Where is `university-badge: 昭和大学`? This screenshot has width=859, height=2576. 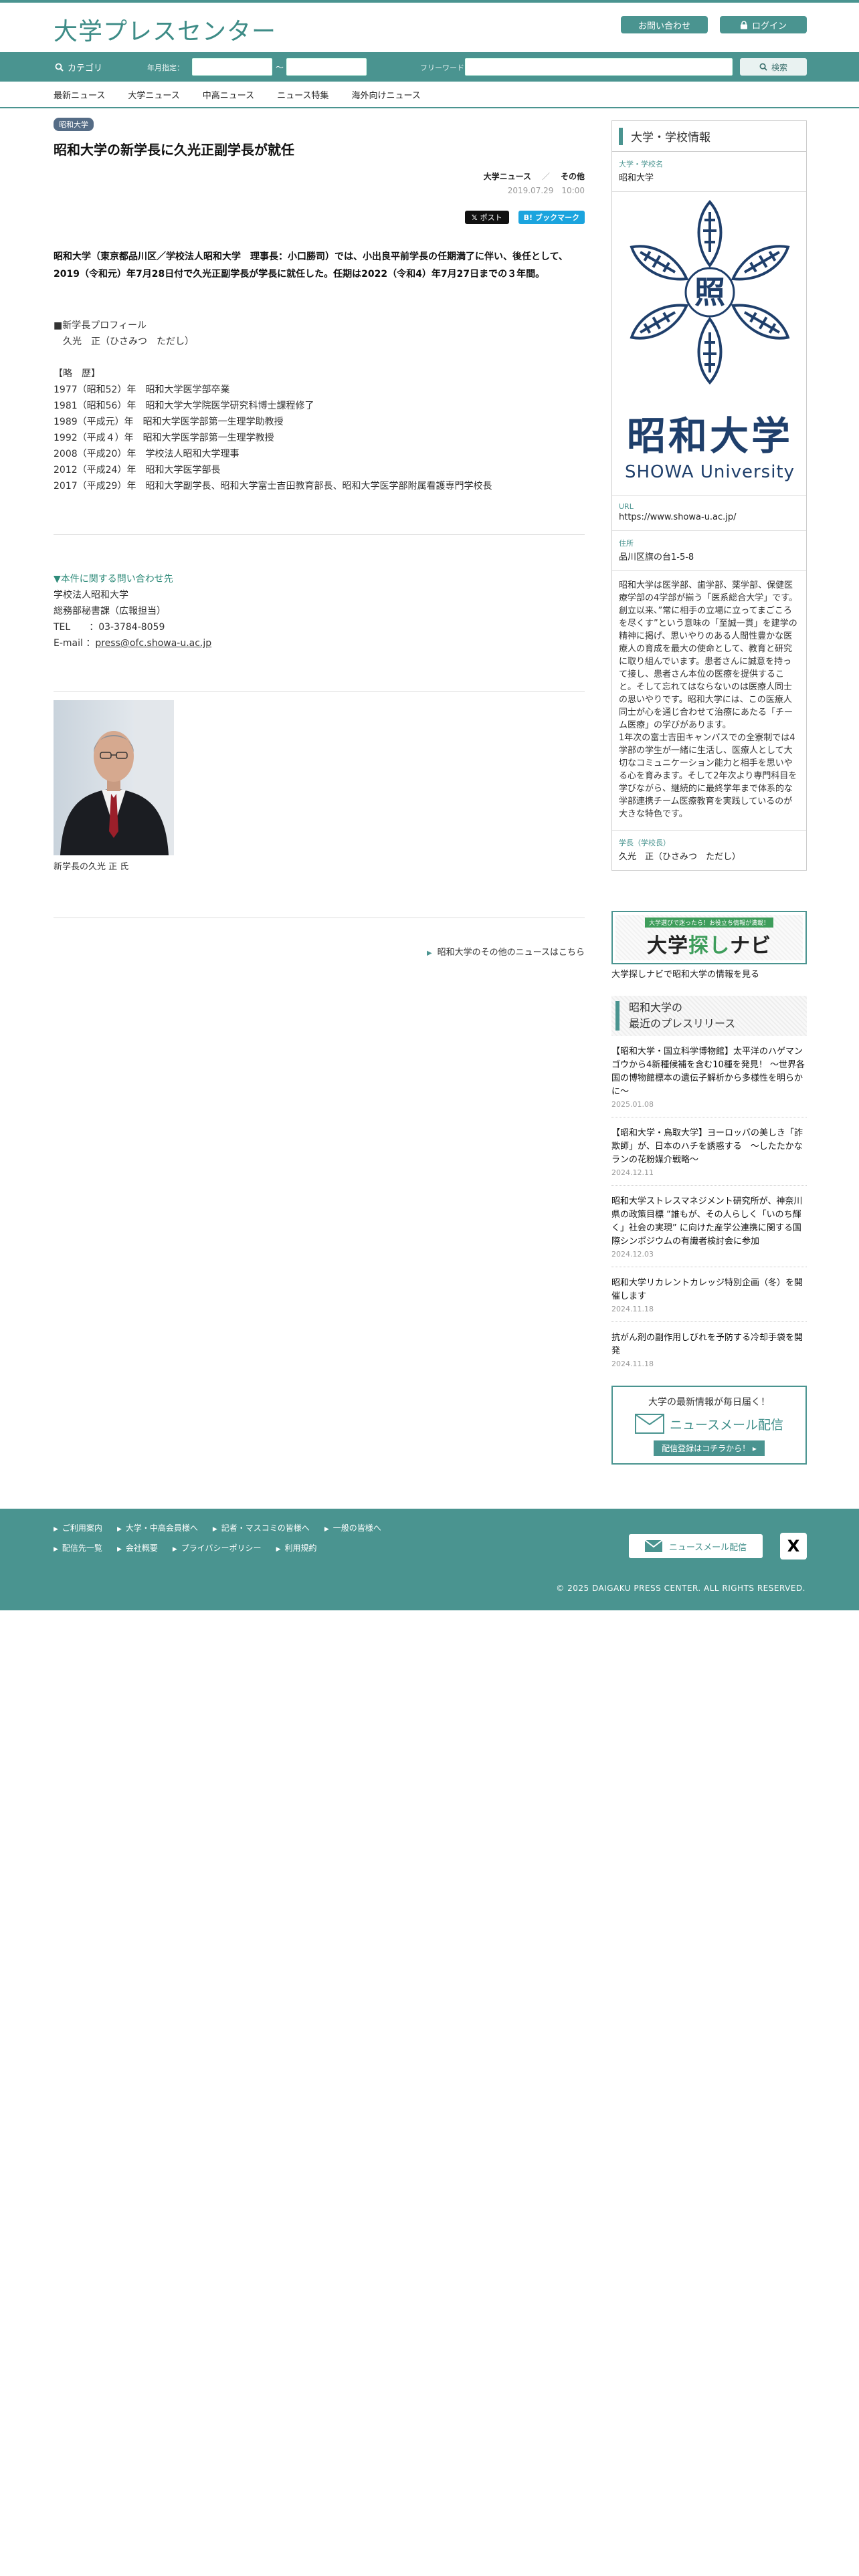
university-badge: 昭和大学 is located at coordinates (74, 125).